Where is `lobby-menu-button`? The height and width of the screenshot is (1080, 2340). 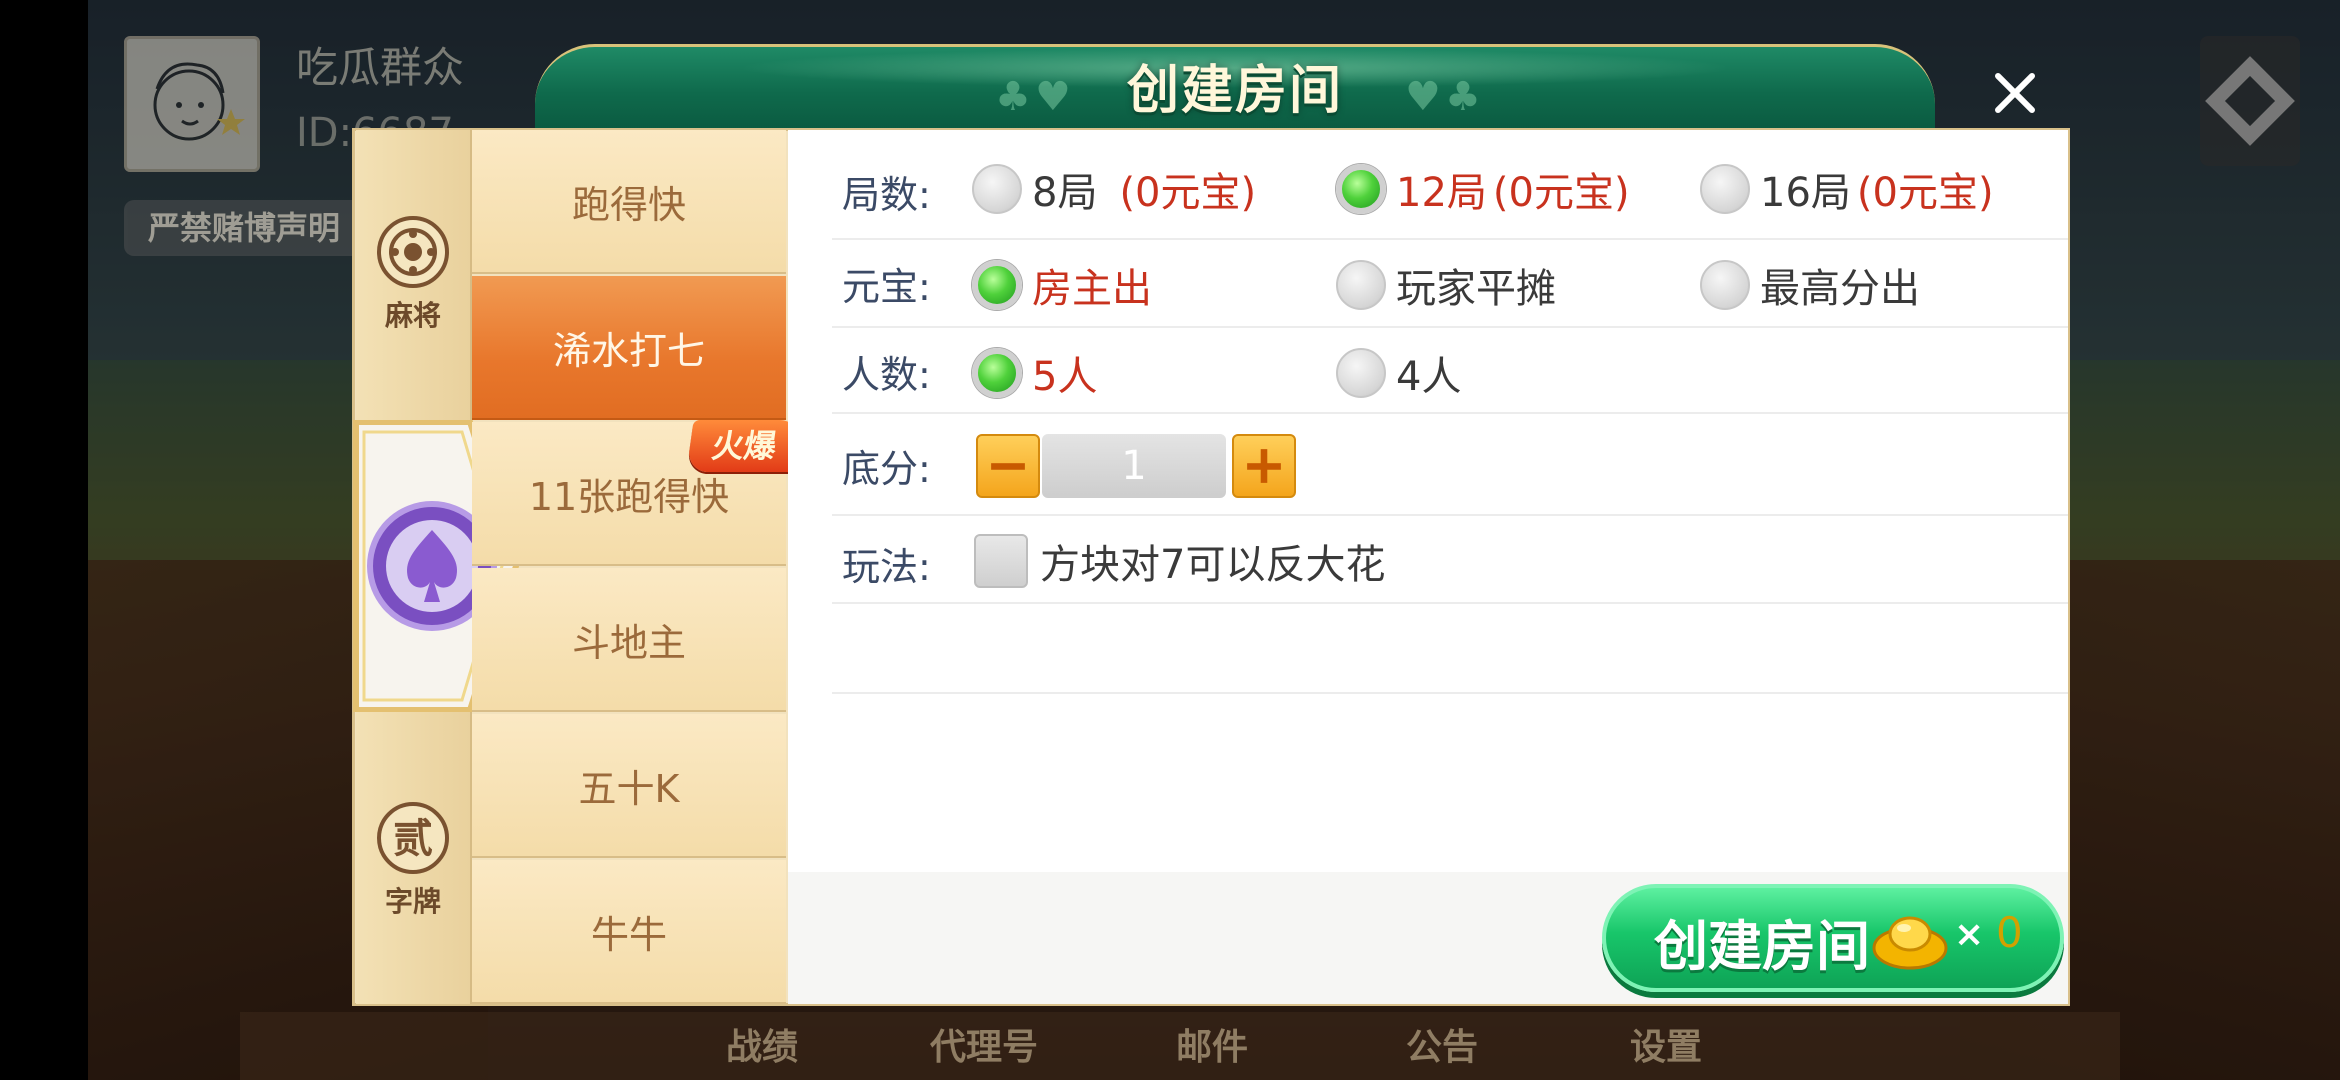
lobby-menu-button is located at coordinates (2250, 101).